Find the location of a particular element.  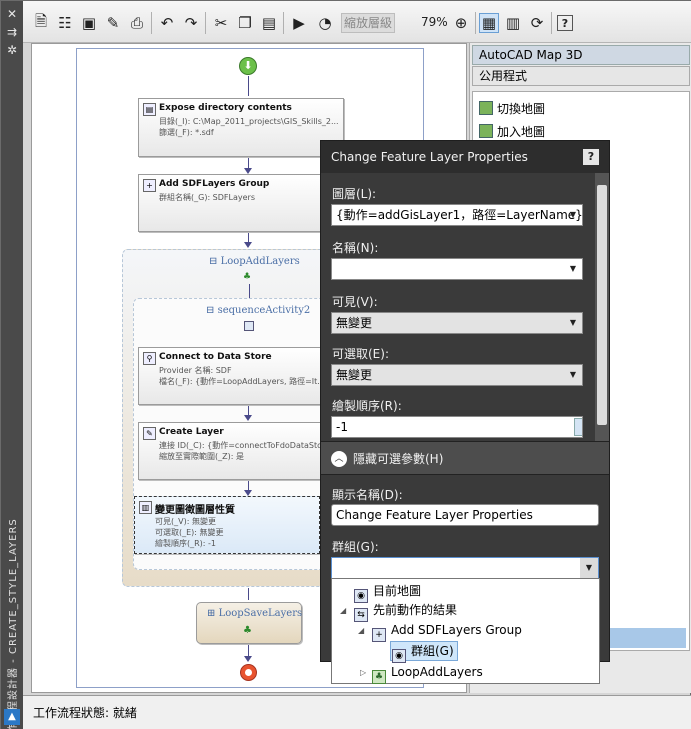

name-combo: ▼ is located at coordinates (457, 269).